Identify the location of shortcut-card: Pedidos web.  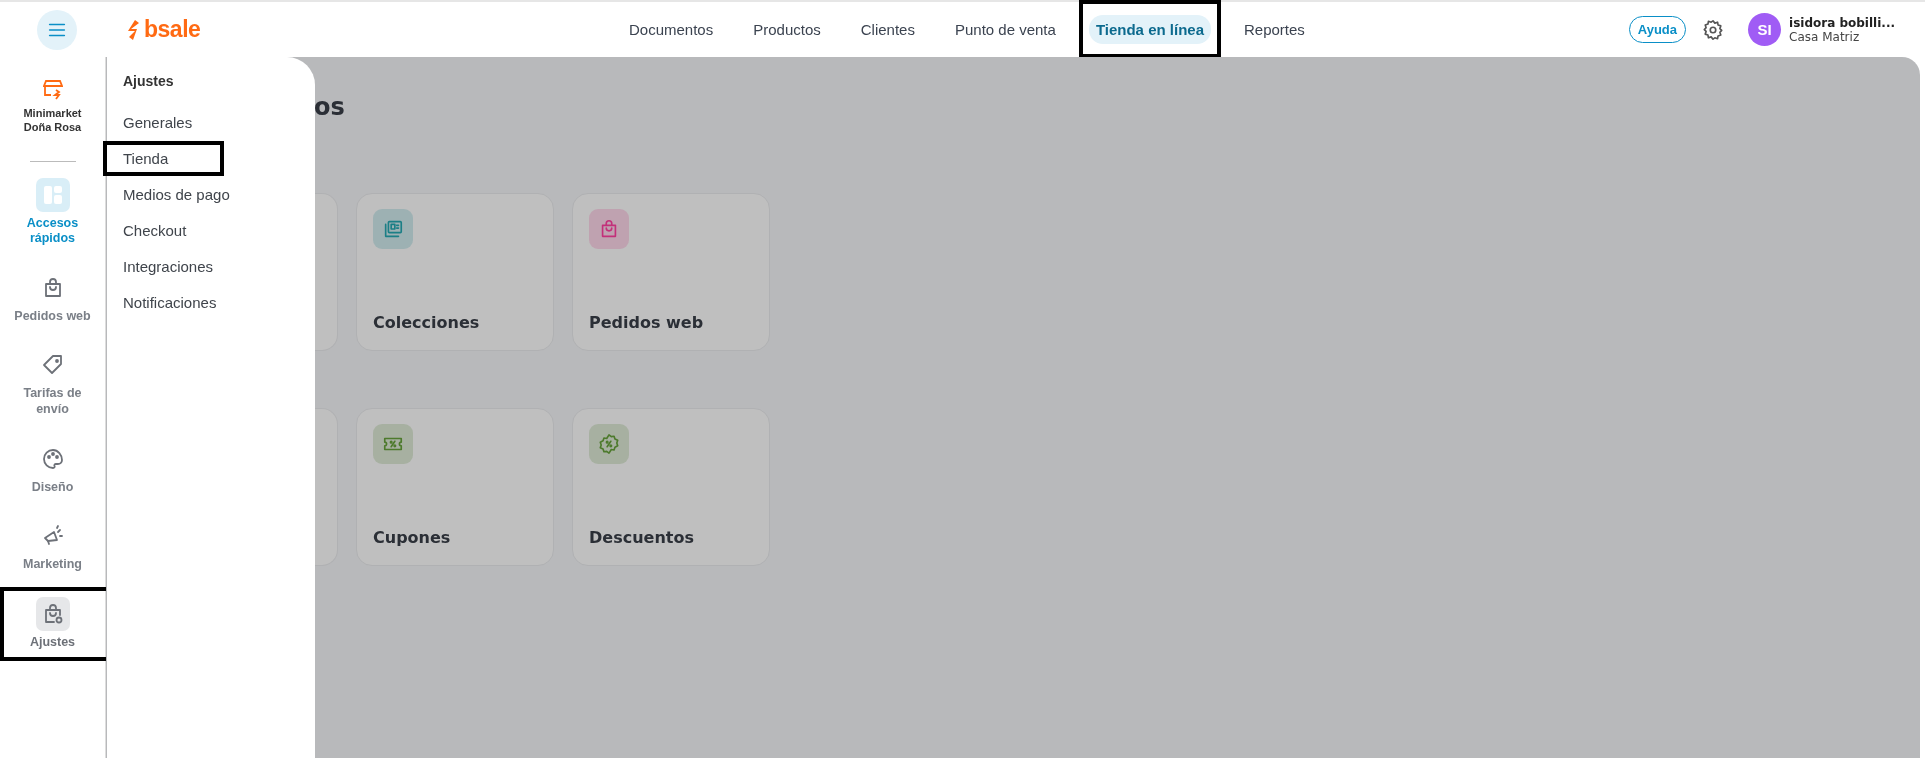
(671, 272).